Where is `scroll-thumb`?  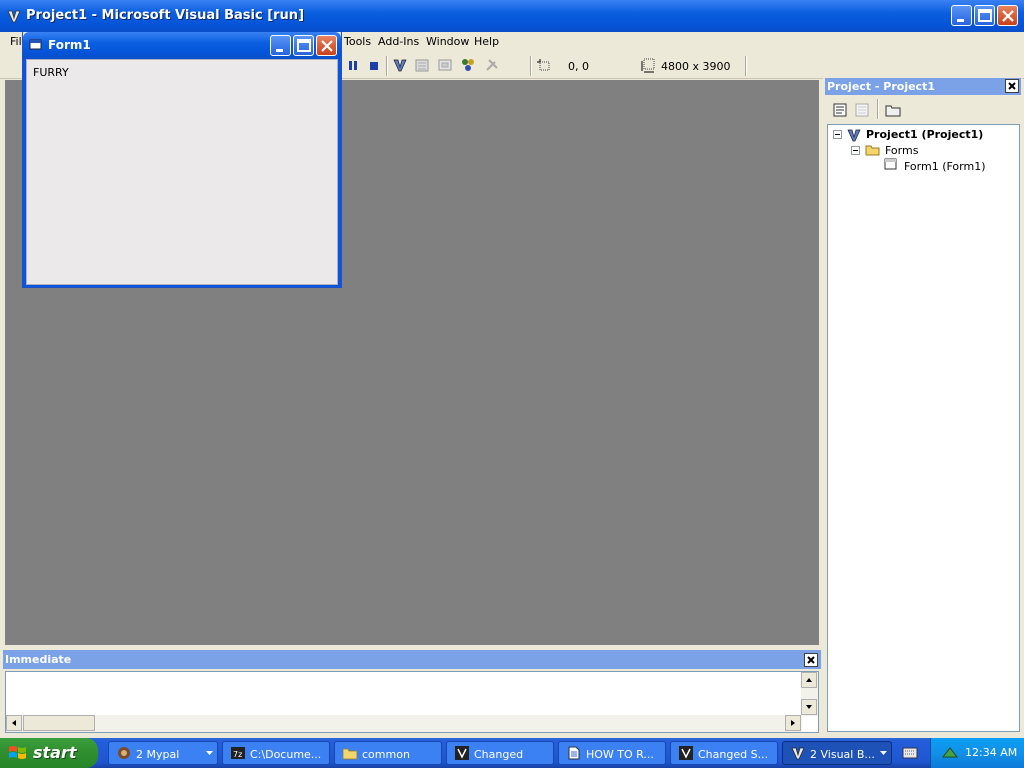 scroll-thumb is located at coordinates (59, 723).